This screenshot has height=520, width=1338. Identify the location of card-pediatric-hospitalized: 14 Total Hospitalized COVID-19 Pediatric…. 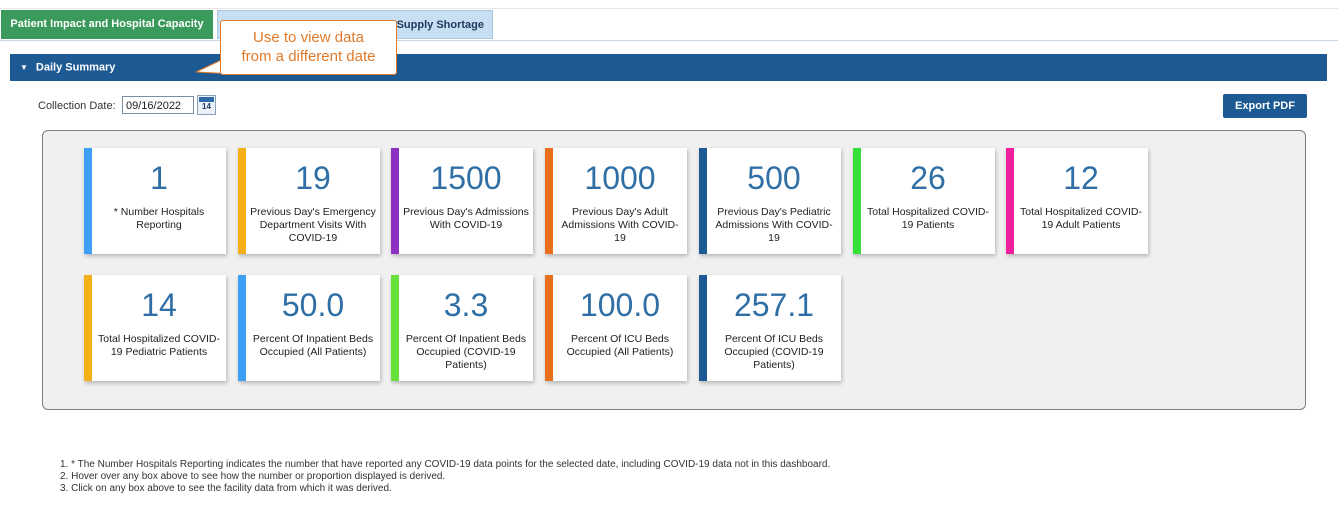
(155, 328).